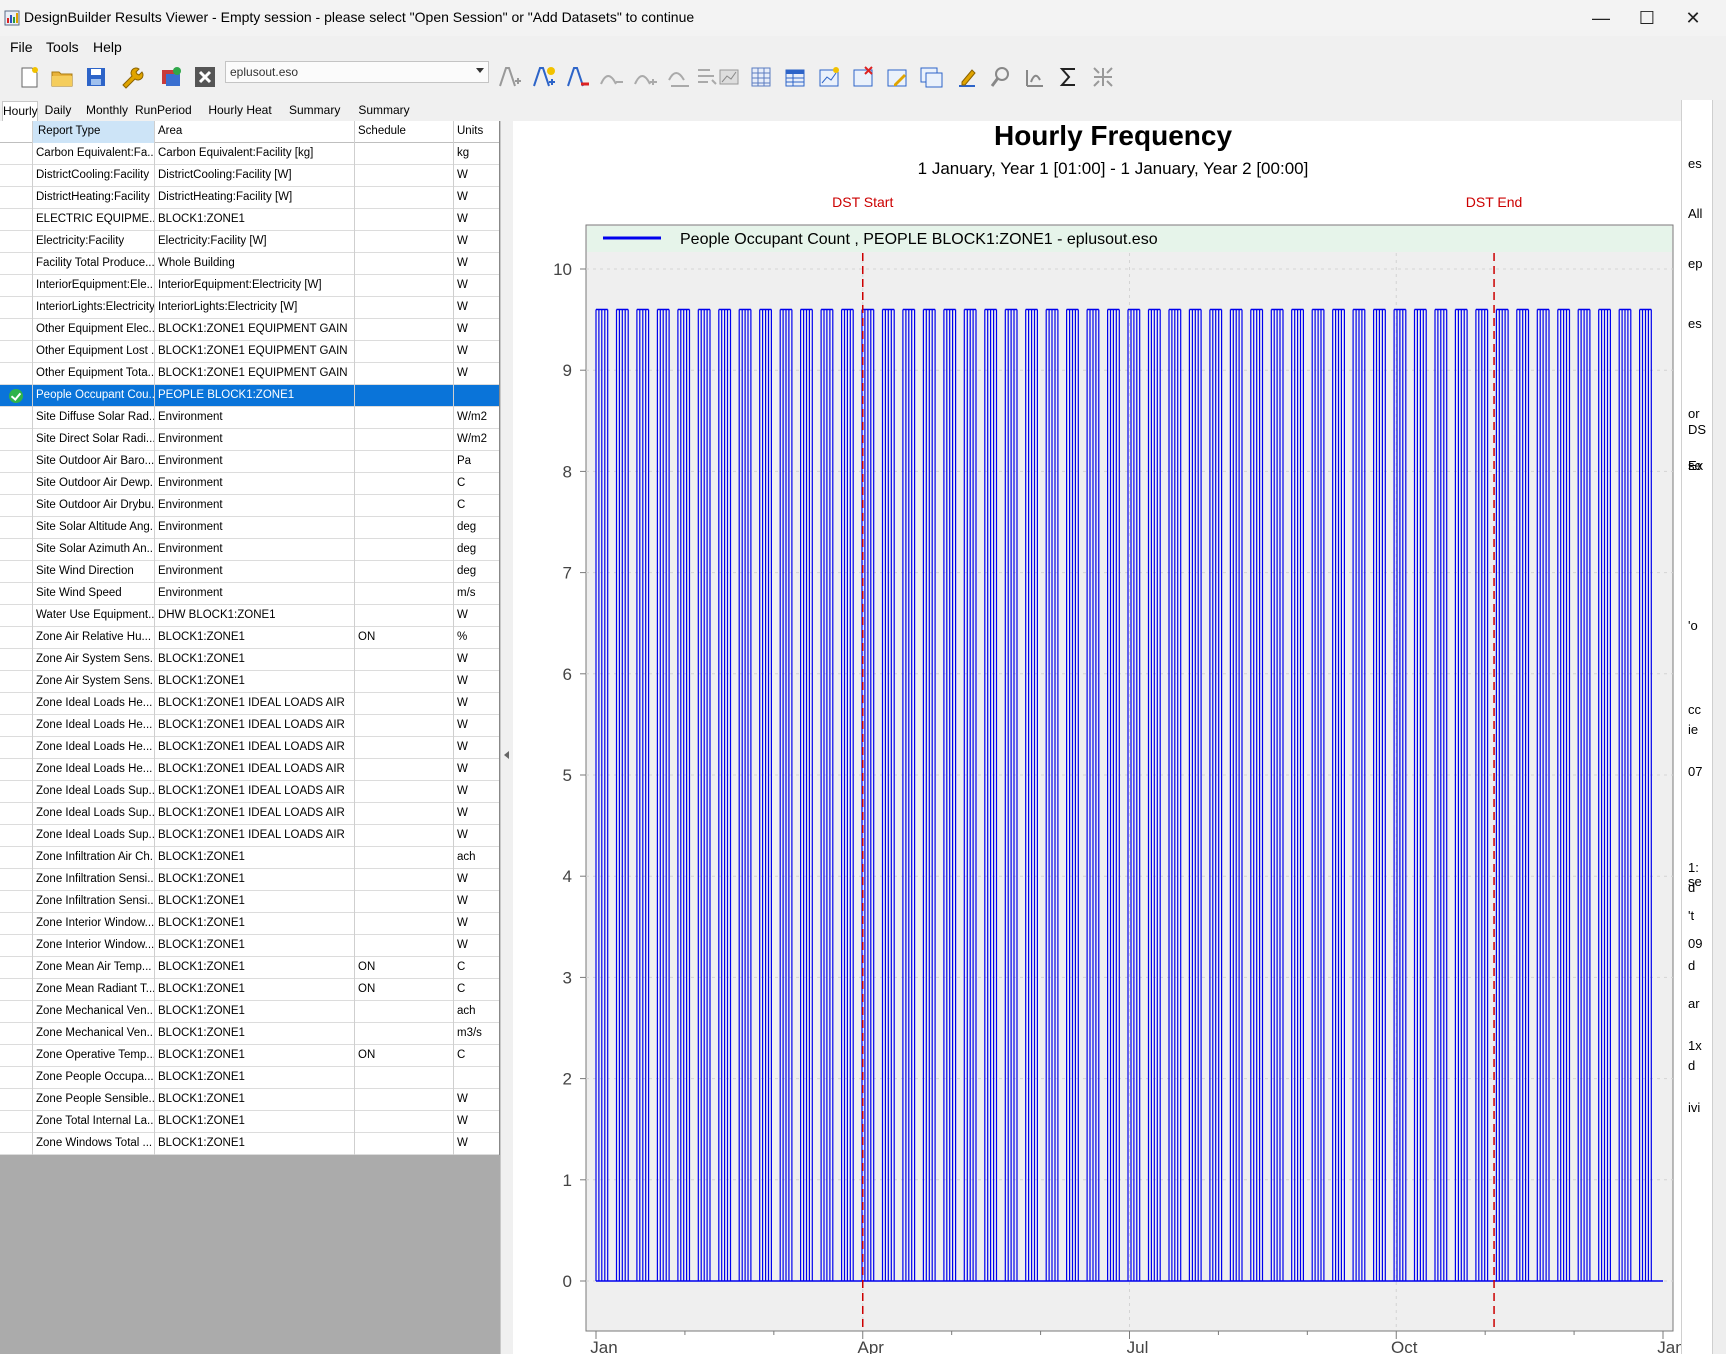  Describe the element at coordinates (250, 418) in the screenshot. I see `table-row: Site Diffuse Solar Rad... Environment W/m2` at that location.